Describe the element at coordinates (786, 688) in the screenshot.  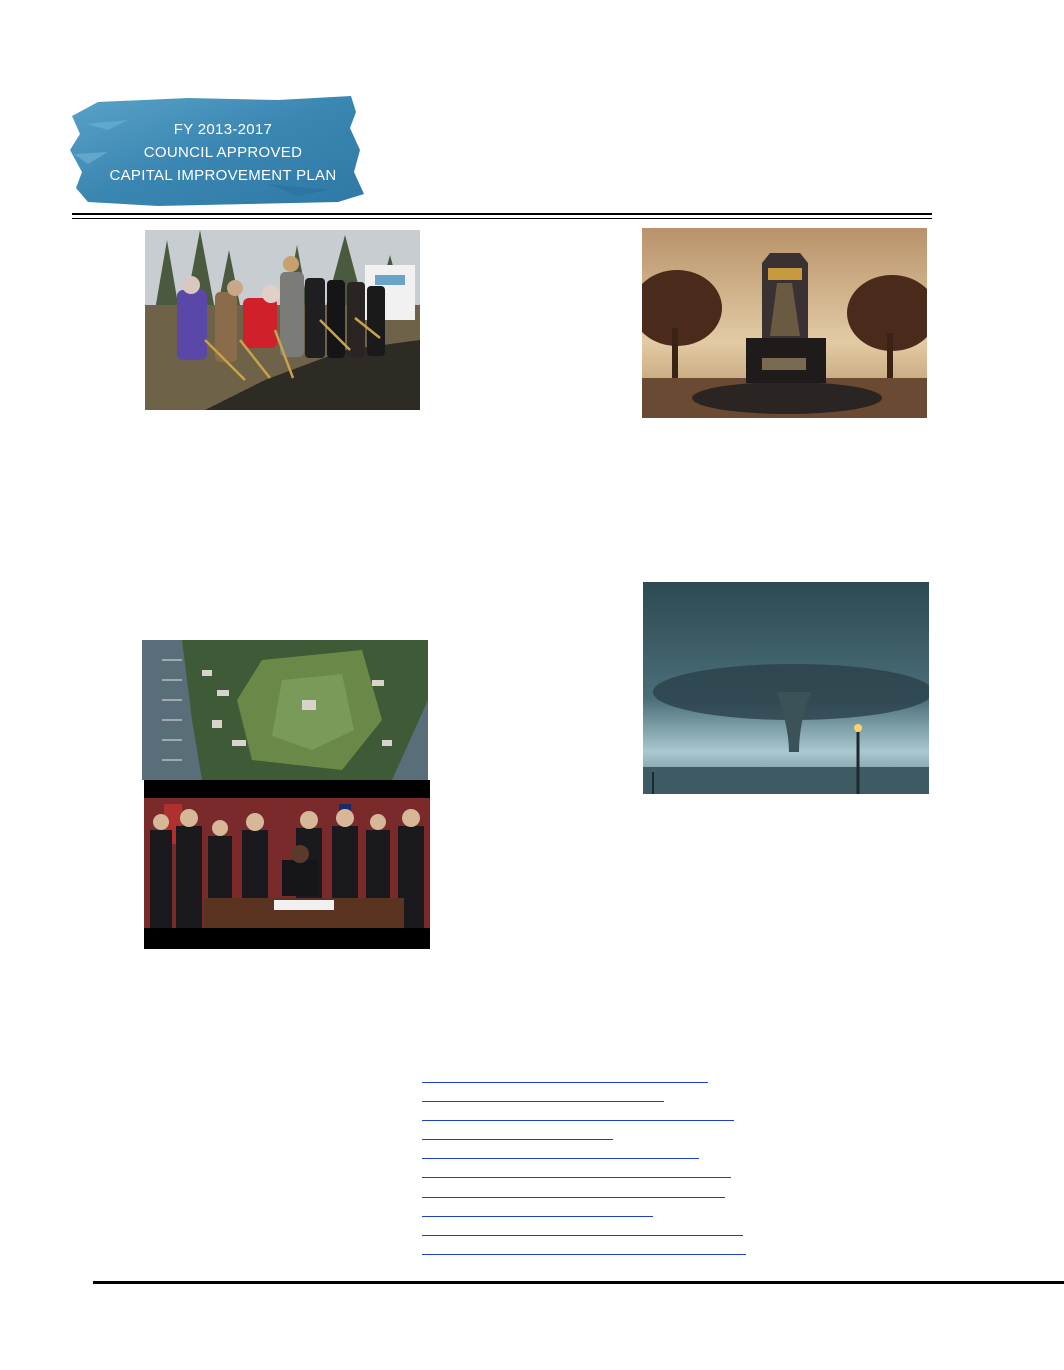
I see `tornado-photo` at that location.